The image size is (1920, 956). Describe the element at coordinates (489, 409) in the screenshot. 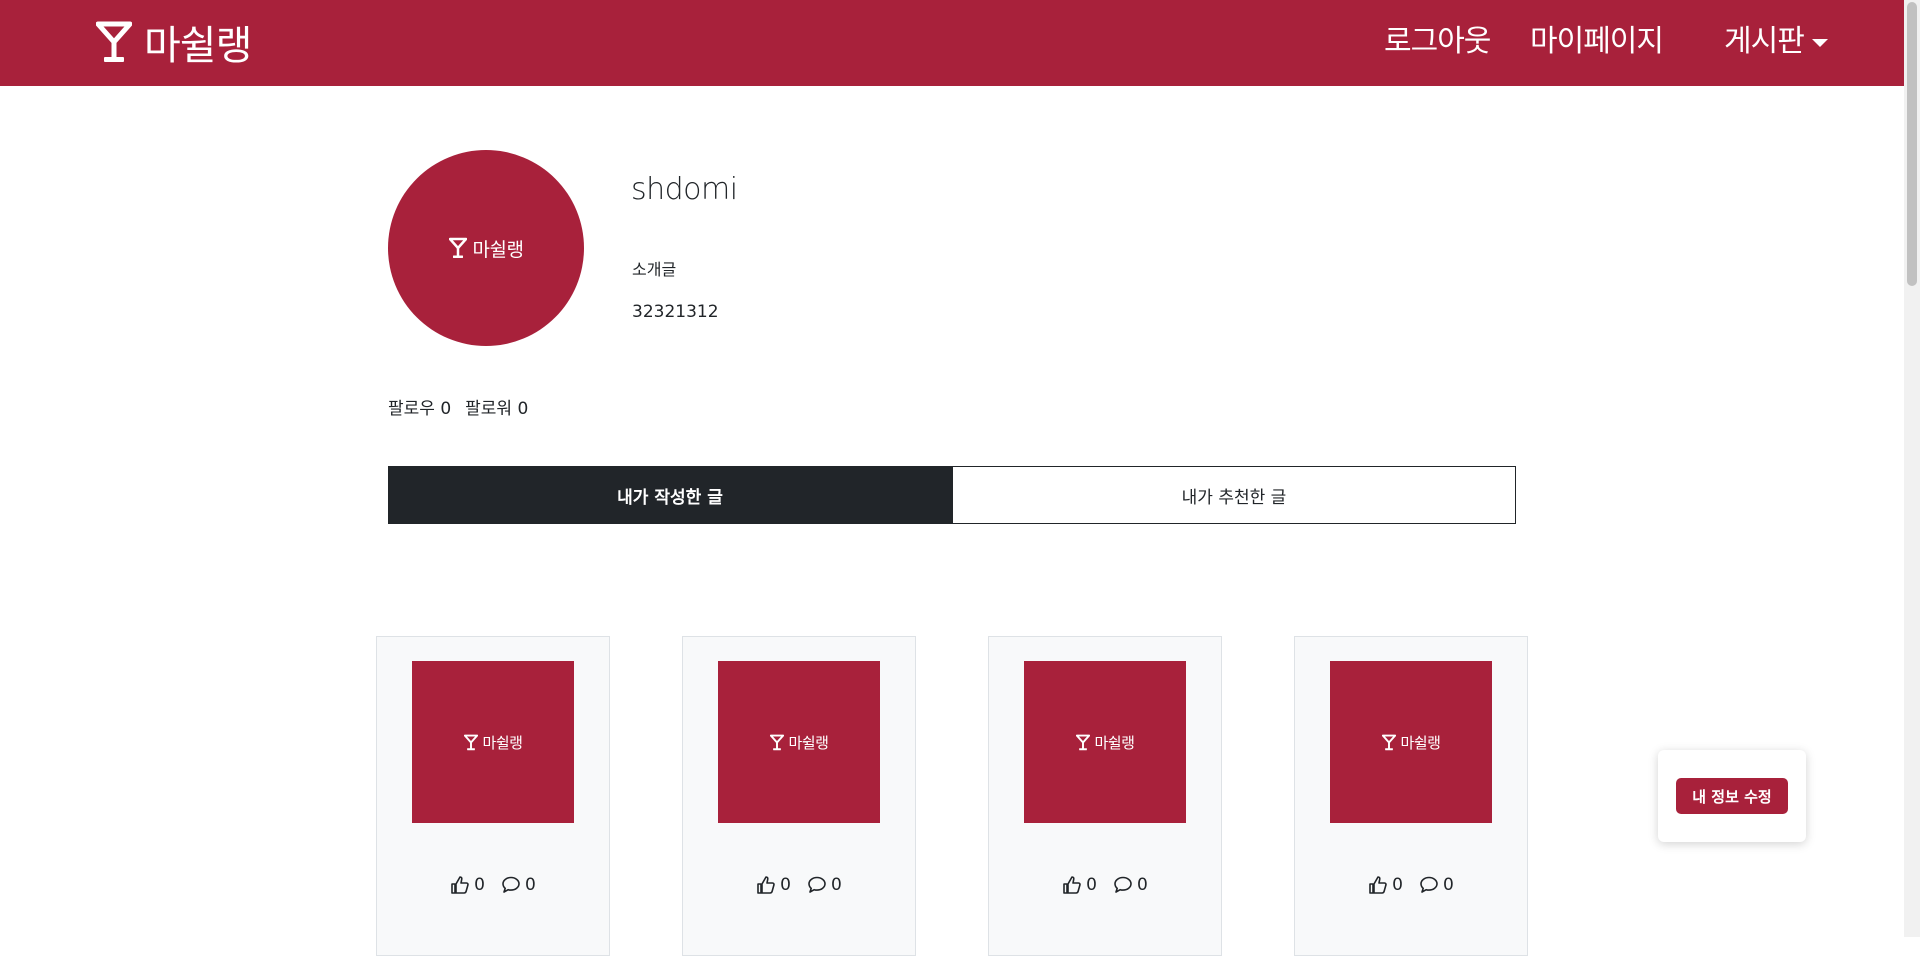

I see `follower-label: 팔로워` at that location.